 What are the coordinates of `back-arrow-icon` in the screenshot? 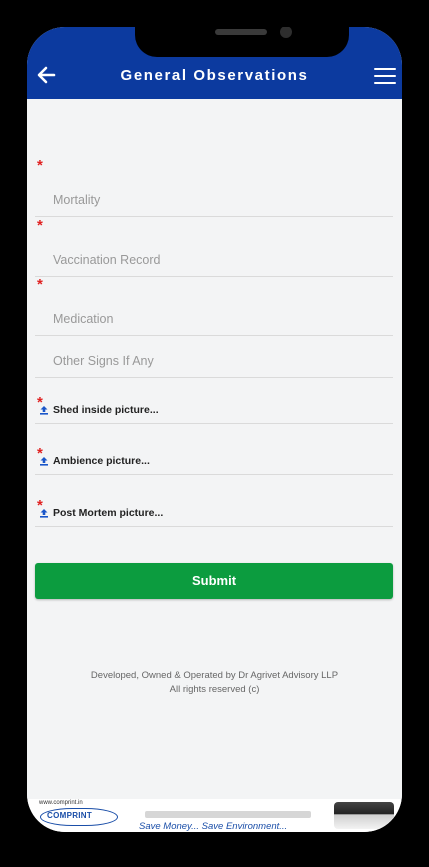 It's located at (46, 78).